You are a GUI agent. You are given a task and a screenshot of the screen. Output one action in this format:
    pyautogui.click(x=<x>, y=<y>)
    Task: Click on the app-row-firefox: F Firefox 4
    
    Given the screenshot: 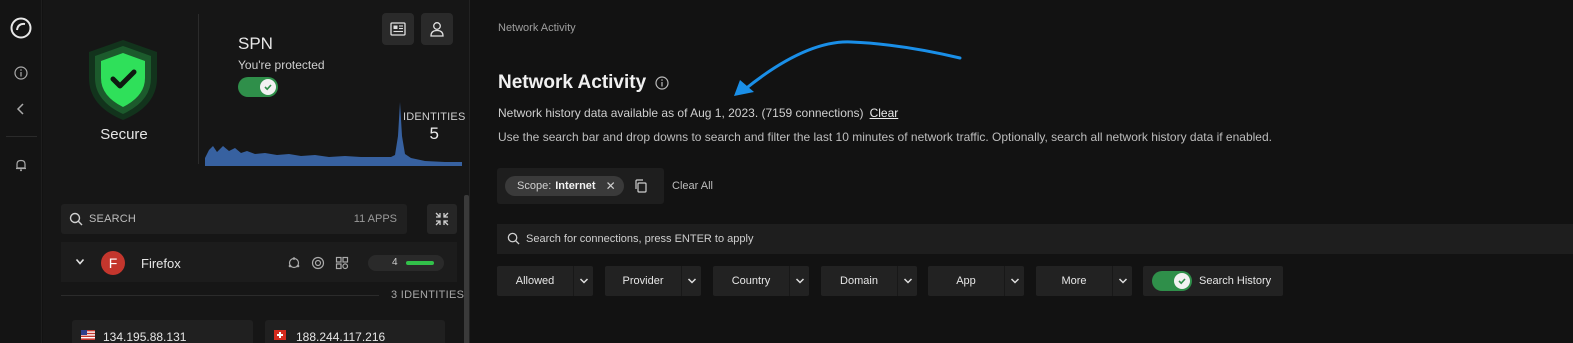 What is the action you would take?
    pyautogui.click(x=259, y=262)
    